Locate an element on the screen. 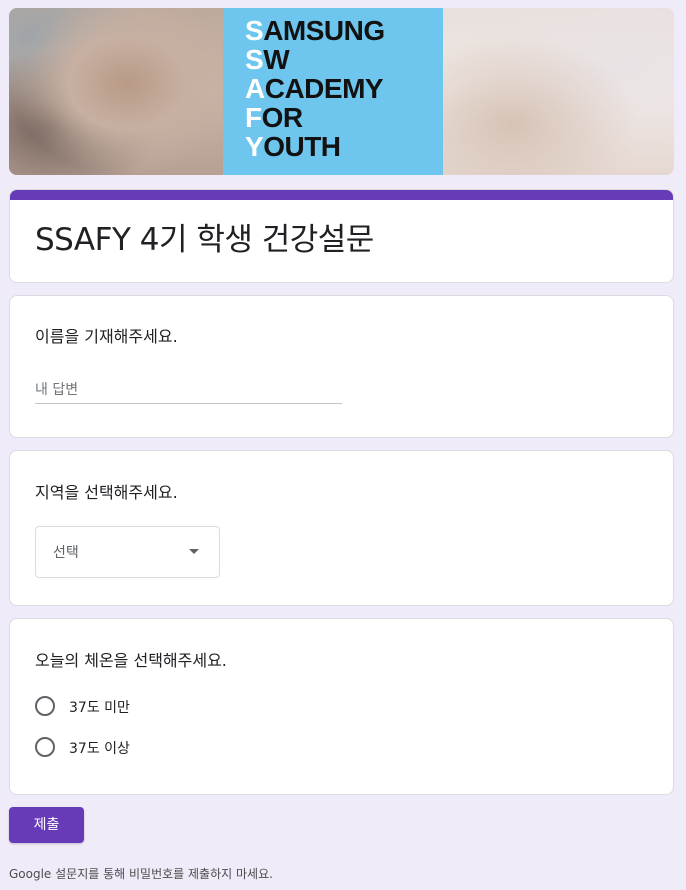  title-accent-bar is located at coordinates (341, 195).